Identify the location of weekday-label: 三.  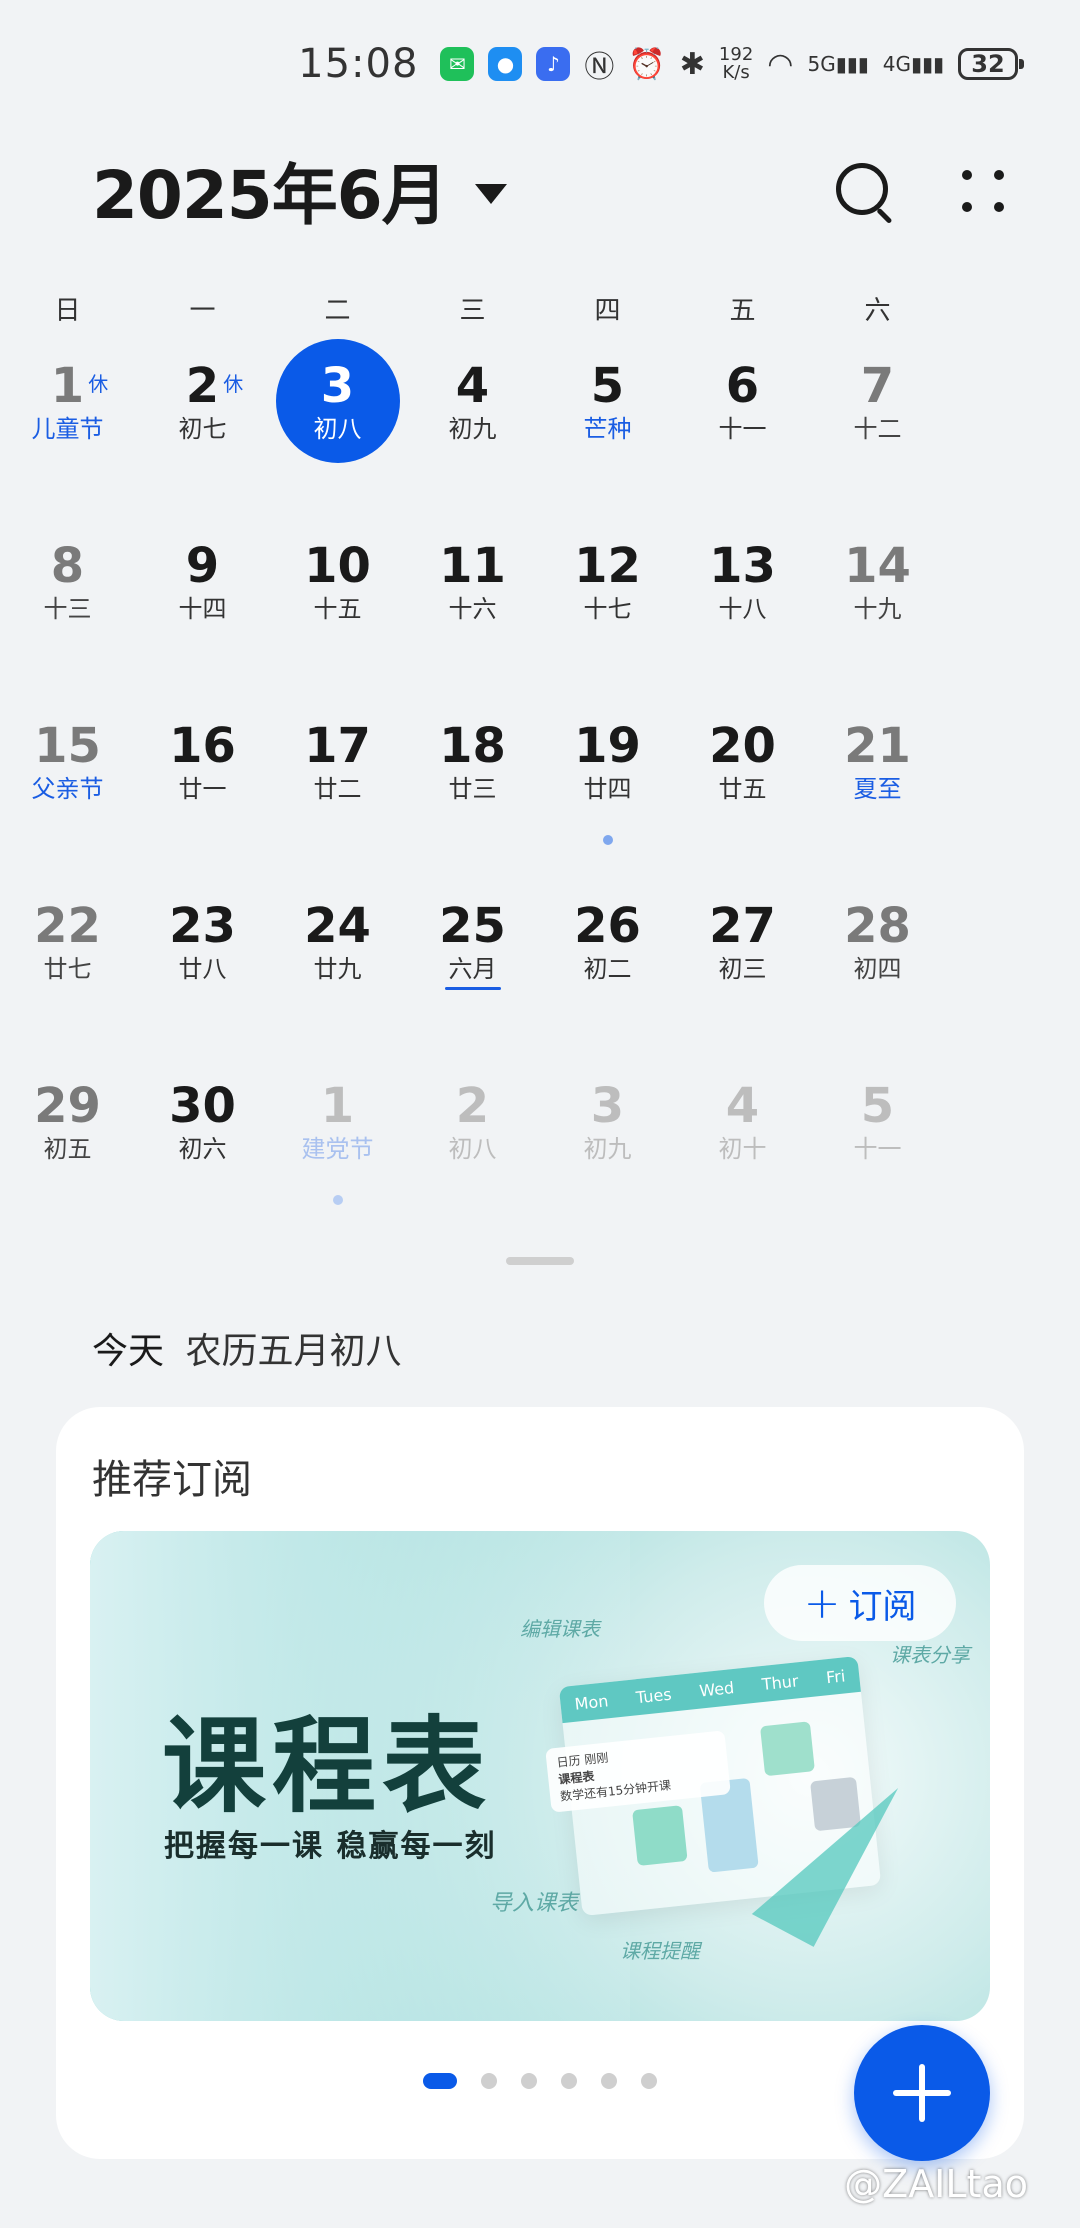
(472, 311).